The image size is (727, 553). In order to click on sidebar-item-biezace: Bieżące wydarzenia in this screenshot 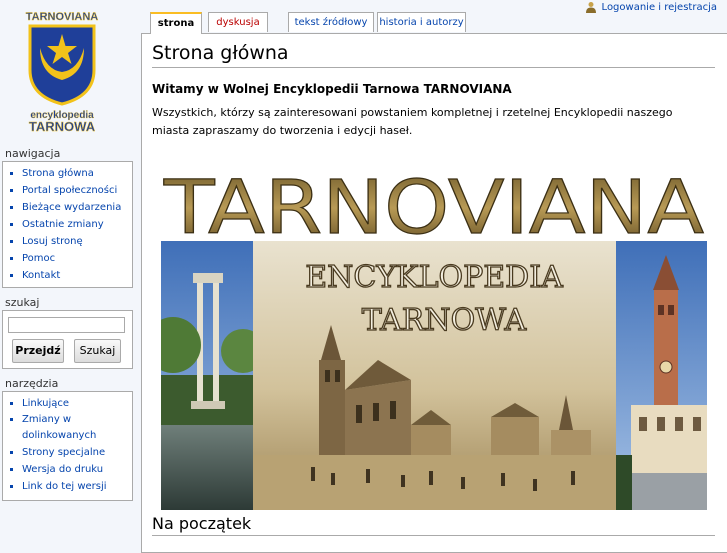, I will do `click(77, 207)`.